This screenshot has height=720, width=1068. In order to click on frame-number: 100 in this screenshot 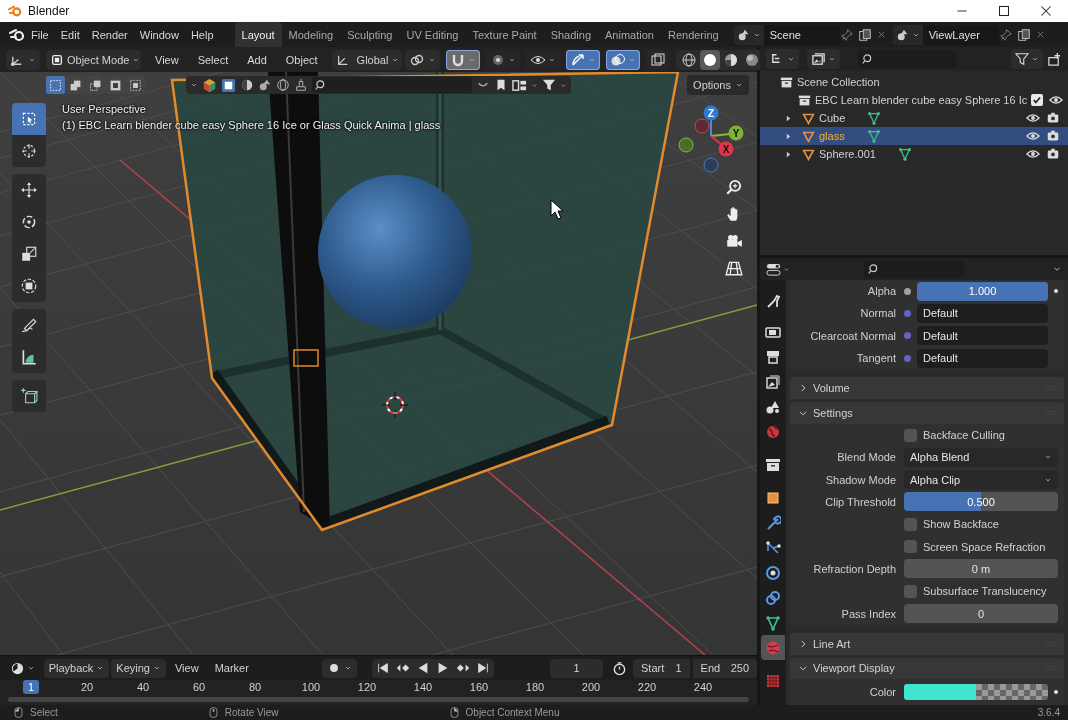, I will do `click(311, 687)`.